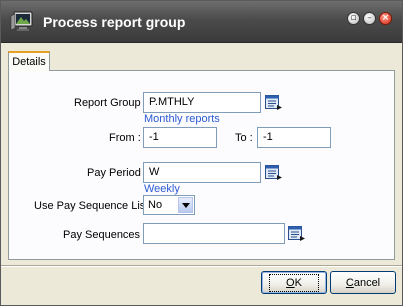  Describe the element at coordinates (202, 172) in the screenshot. I see `pay-period-field: W` at that location.